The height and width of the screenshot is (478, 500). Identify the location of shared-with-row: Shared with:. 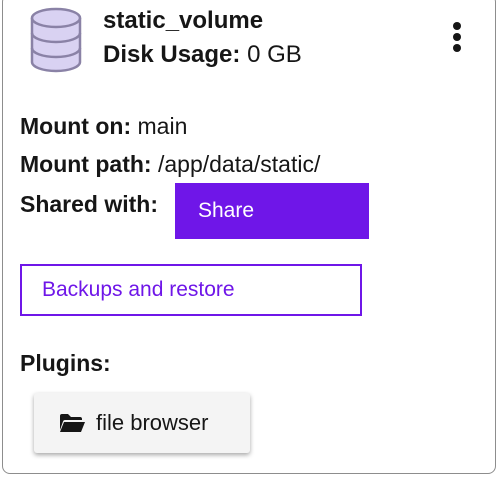
(89, 204).